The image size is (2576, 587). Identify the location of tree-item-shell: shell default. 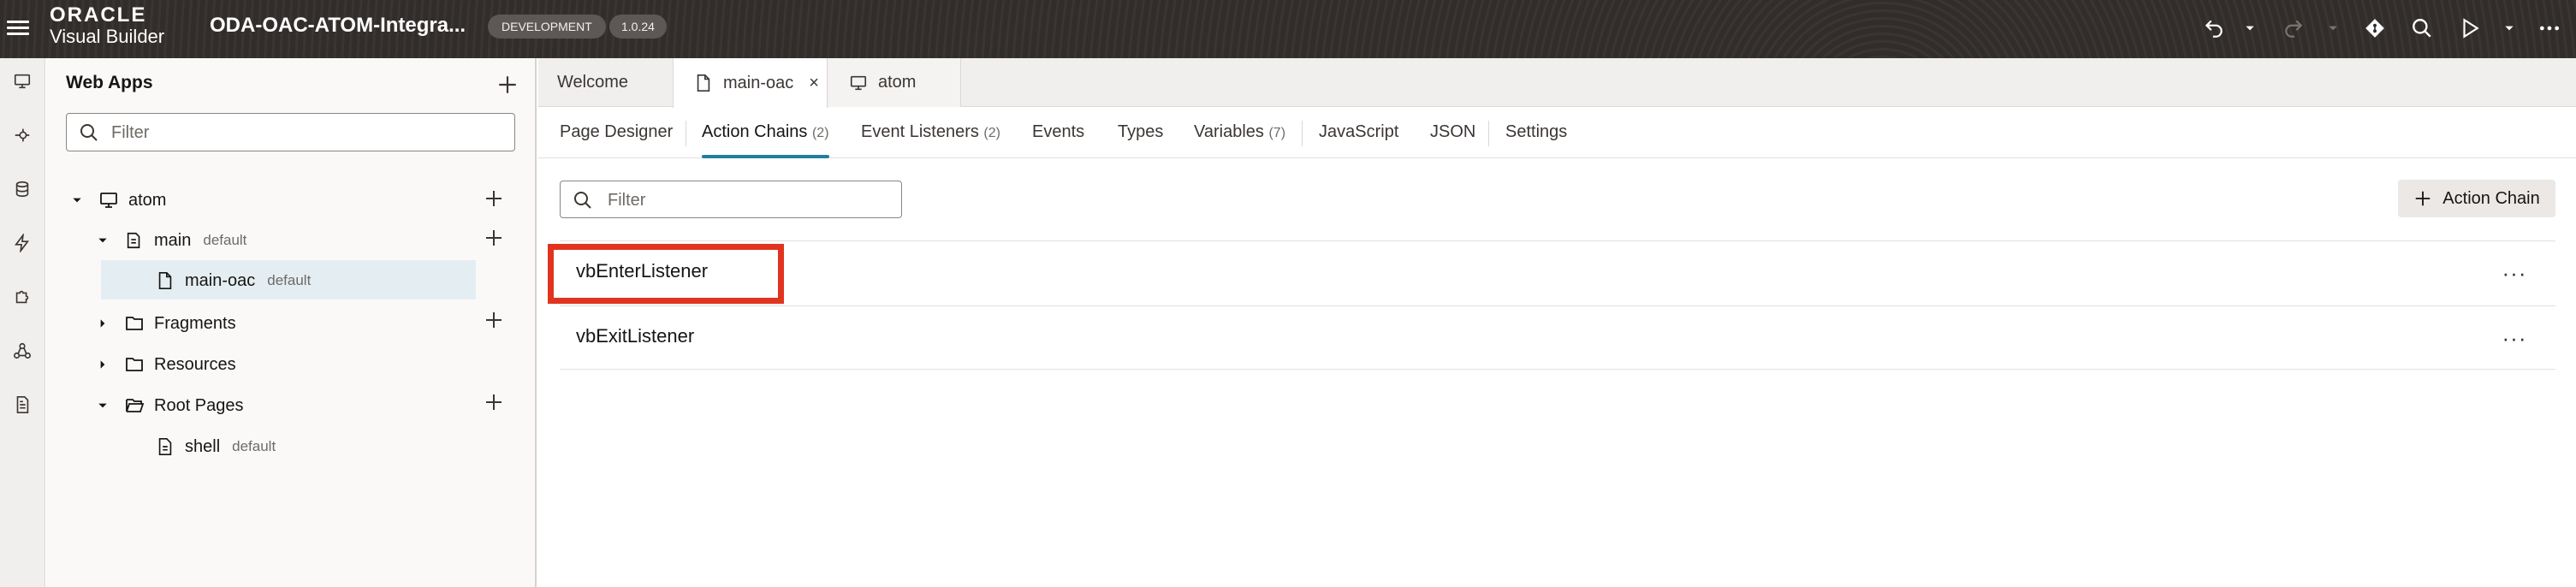
(215, 447).